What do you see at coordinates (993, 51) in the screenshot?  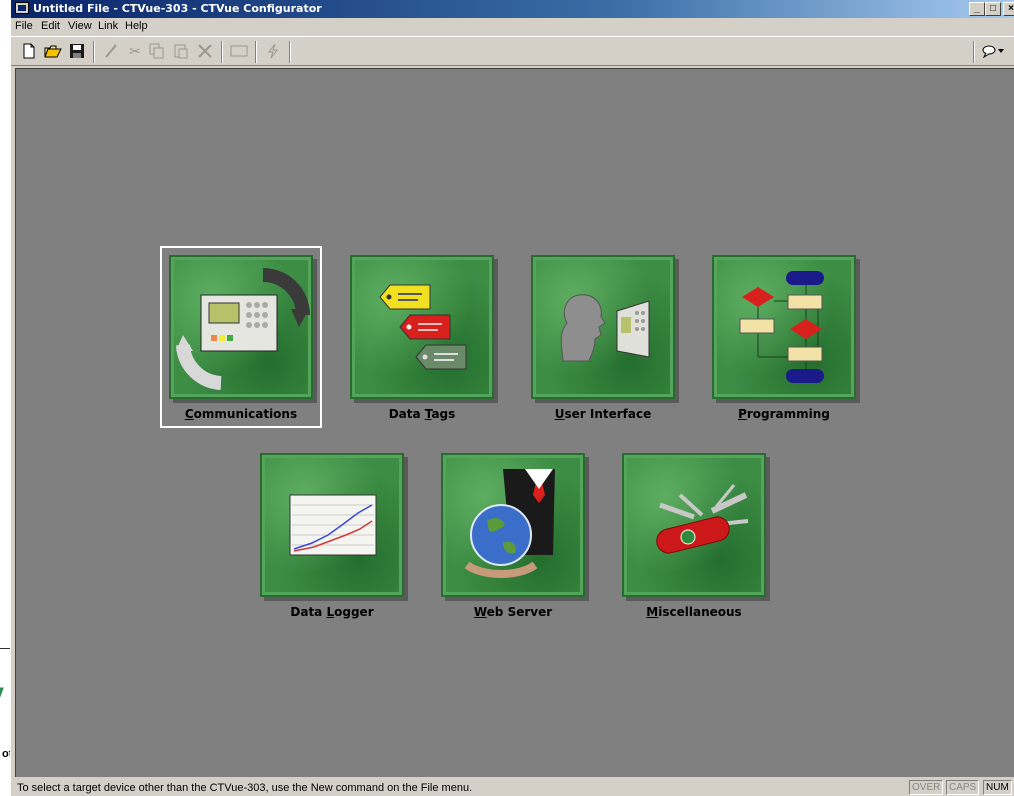 I see `balloon-icon` at bounding box center [993, 51].